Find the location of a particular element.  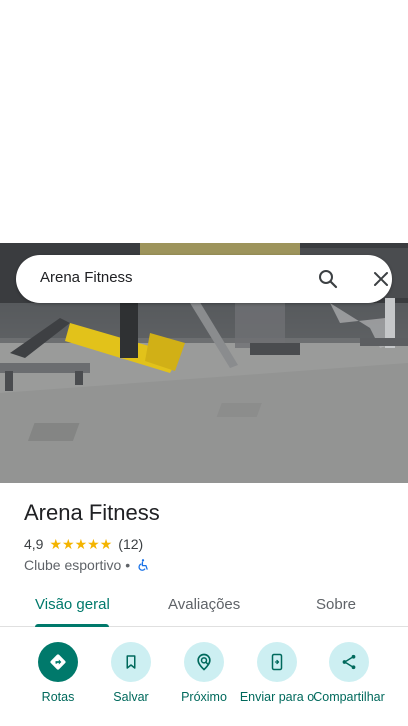

save-button: Salvar is located at coordinates (131, 673).